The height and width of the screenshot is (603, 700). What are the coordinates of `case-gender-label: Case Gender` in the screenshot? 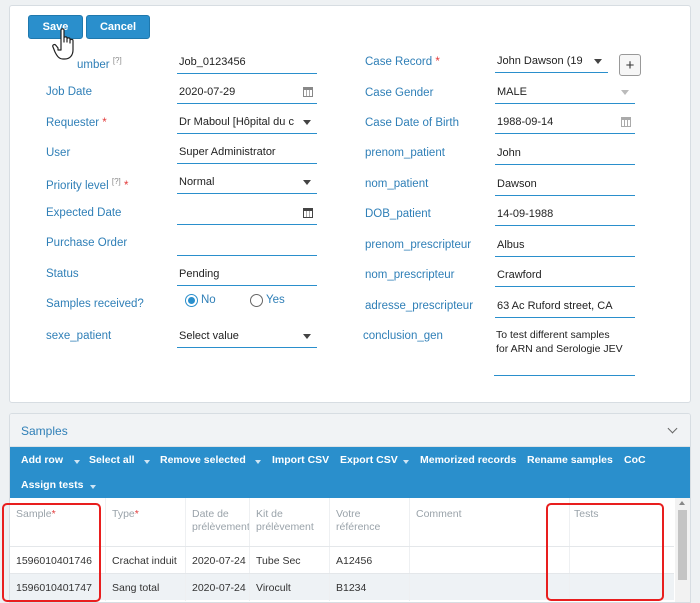 It's located at (399, 93).